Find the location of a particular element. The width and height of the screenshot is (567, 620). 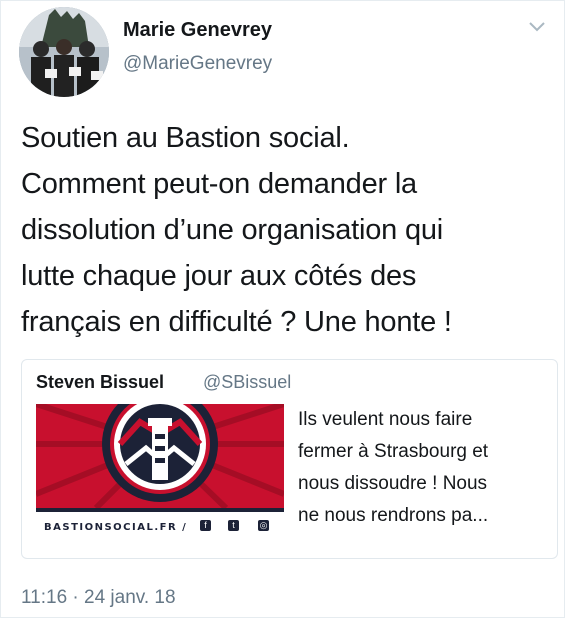

quoted-media-image: BASTIONSOCIAL.FR / f t ◎ is located at coordinates (160, 474).